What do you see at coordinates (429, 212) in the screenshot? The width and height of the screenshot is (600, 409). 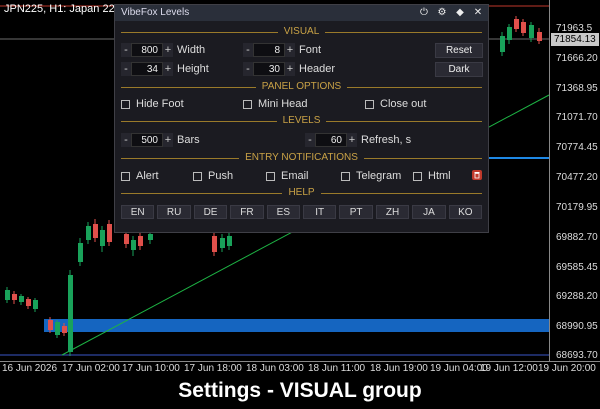 I see `lang-button-ja: JA` at bounding box center [429, 212].